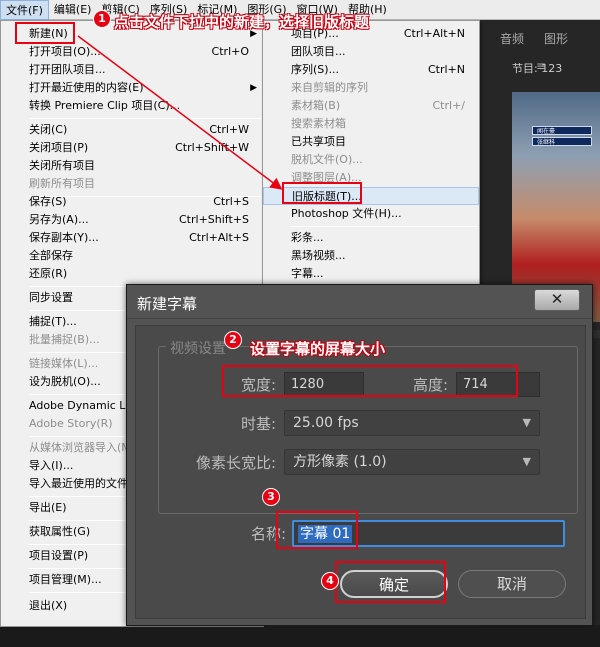  I want to click on menu-item-label: Adobe Dynamic Link, so click(85, 405).